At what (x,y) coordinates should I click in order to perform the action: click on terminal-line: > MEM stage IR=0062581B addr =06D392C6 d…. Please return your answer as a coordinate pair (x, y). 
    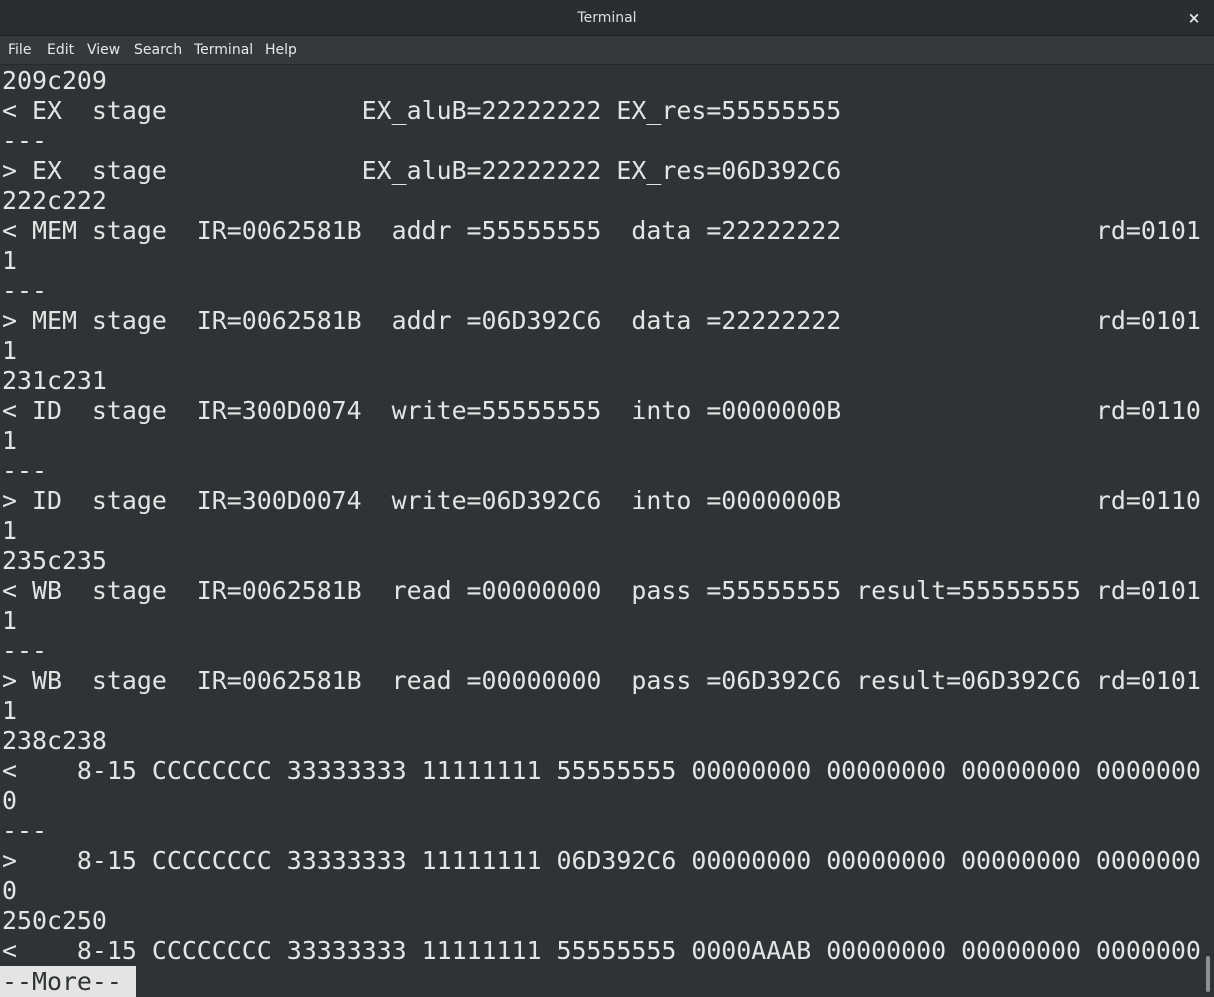
    Looking at the image, I should click on (601, 320).